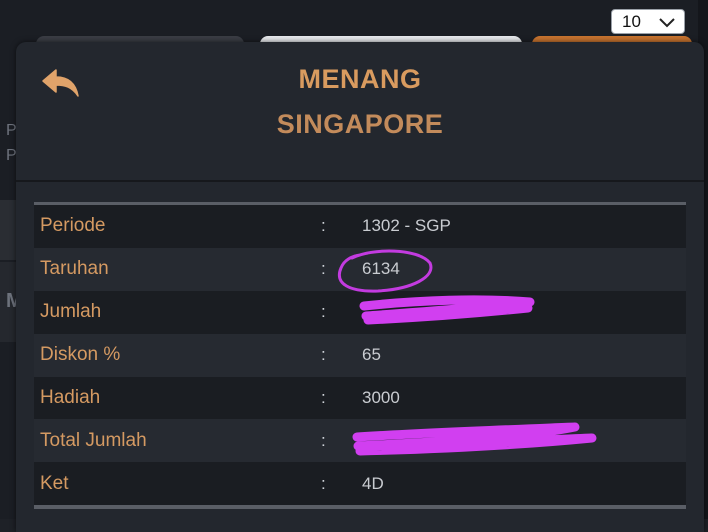  What do you see at coordinates (360, 79) in the screenshot?
I see `modal-title: MENANG` at bounding box center [360, 79].